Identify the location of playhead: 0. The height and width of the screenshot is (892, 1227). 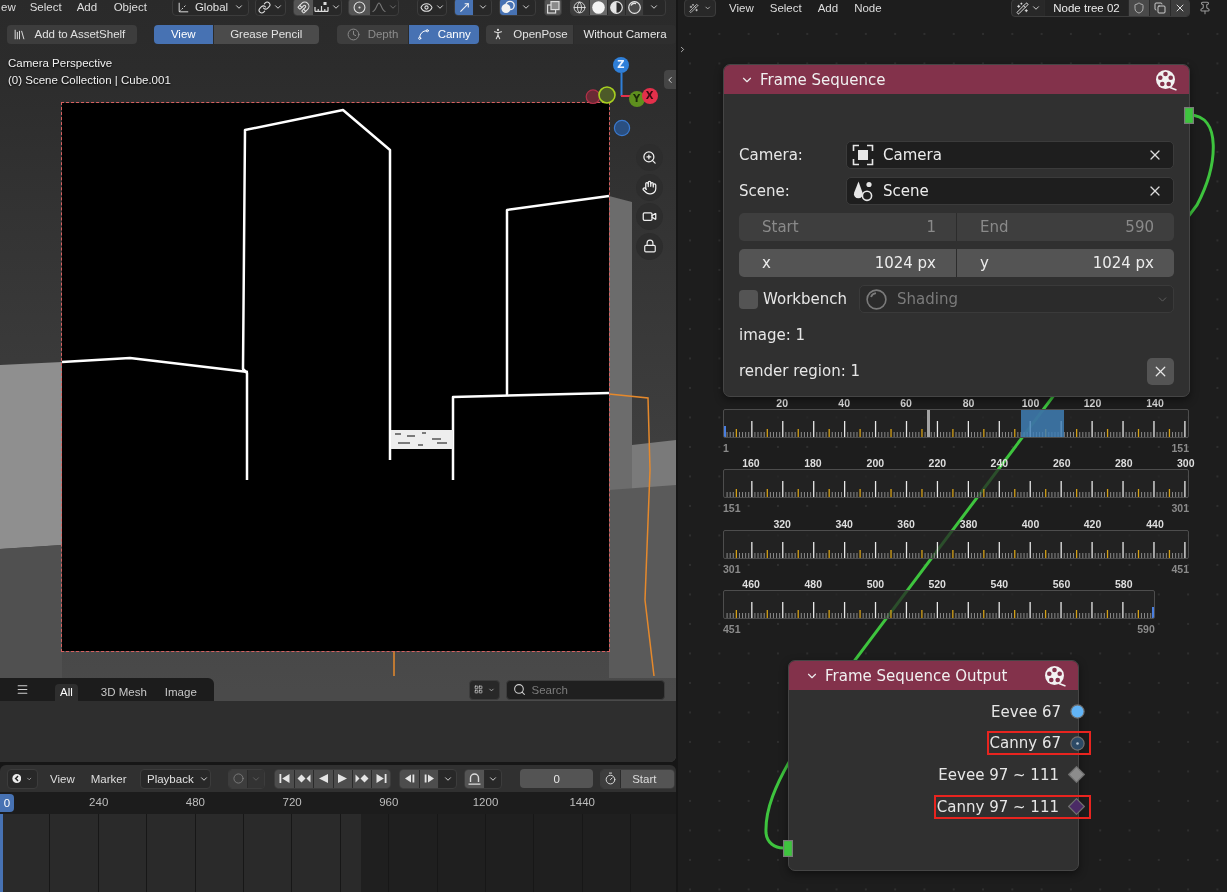
(7, 802).